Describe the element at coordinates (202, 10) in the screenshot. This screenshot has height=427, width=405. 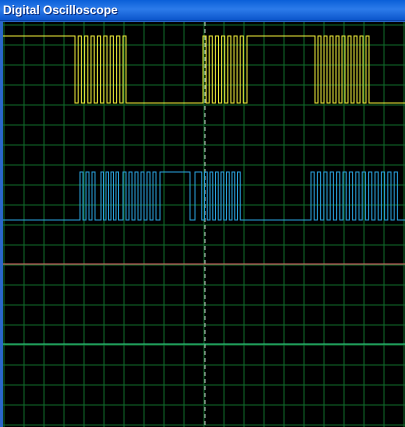
I see `title-bar: Digital Oscilloscope` at that location.